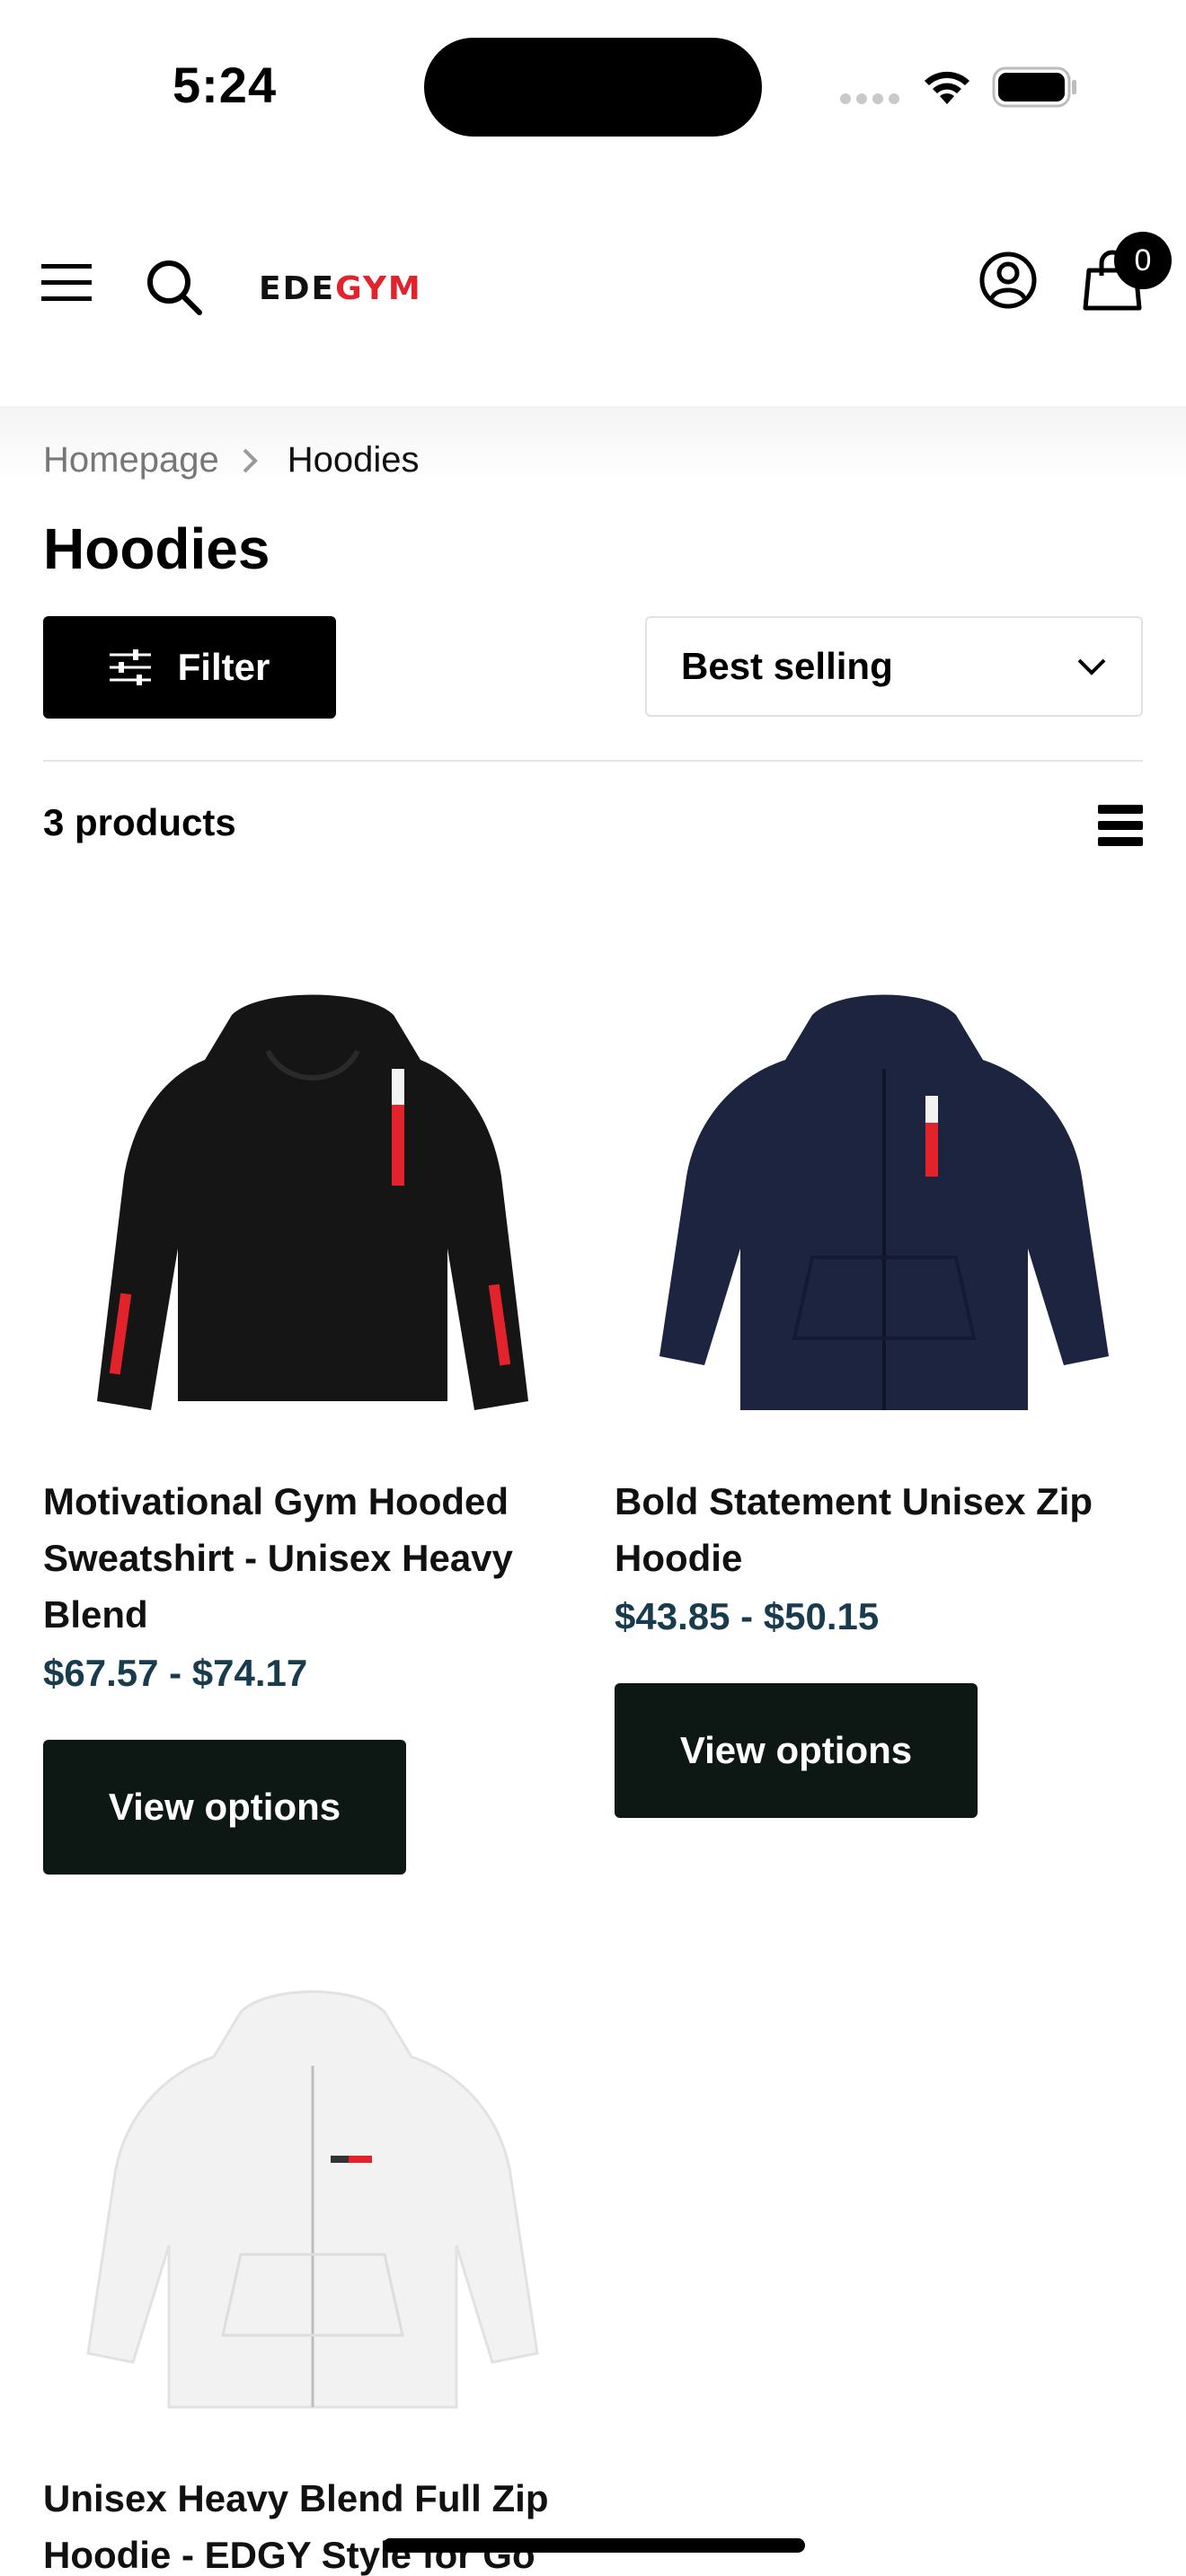 This screenshot has width=1186, height=2576. Describe the element at coordinates (884, 1529) in the screenshot. I see `product-title: Bold Statement Unisex Zip Hoodie` at that location.